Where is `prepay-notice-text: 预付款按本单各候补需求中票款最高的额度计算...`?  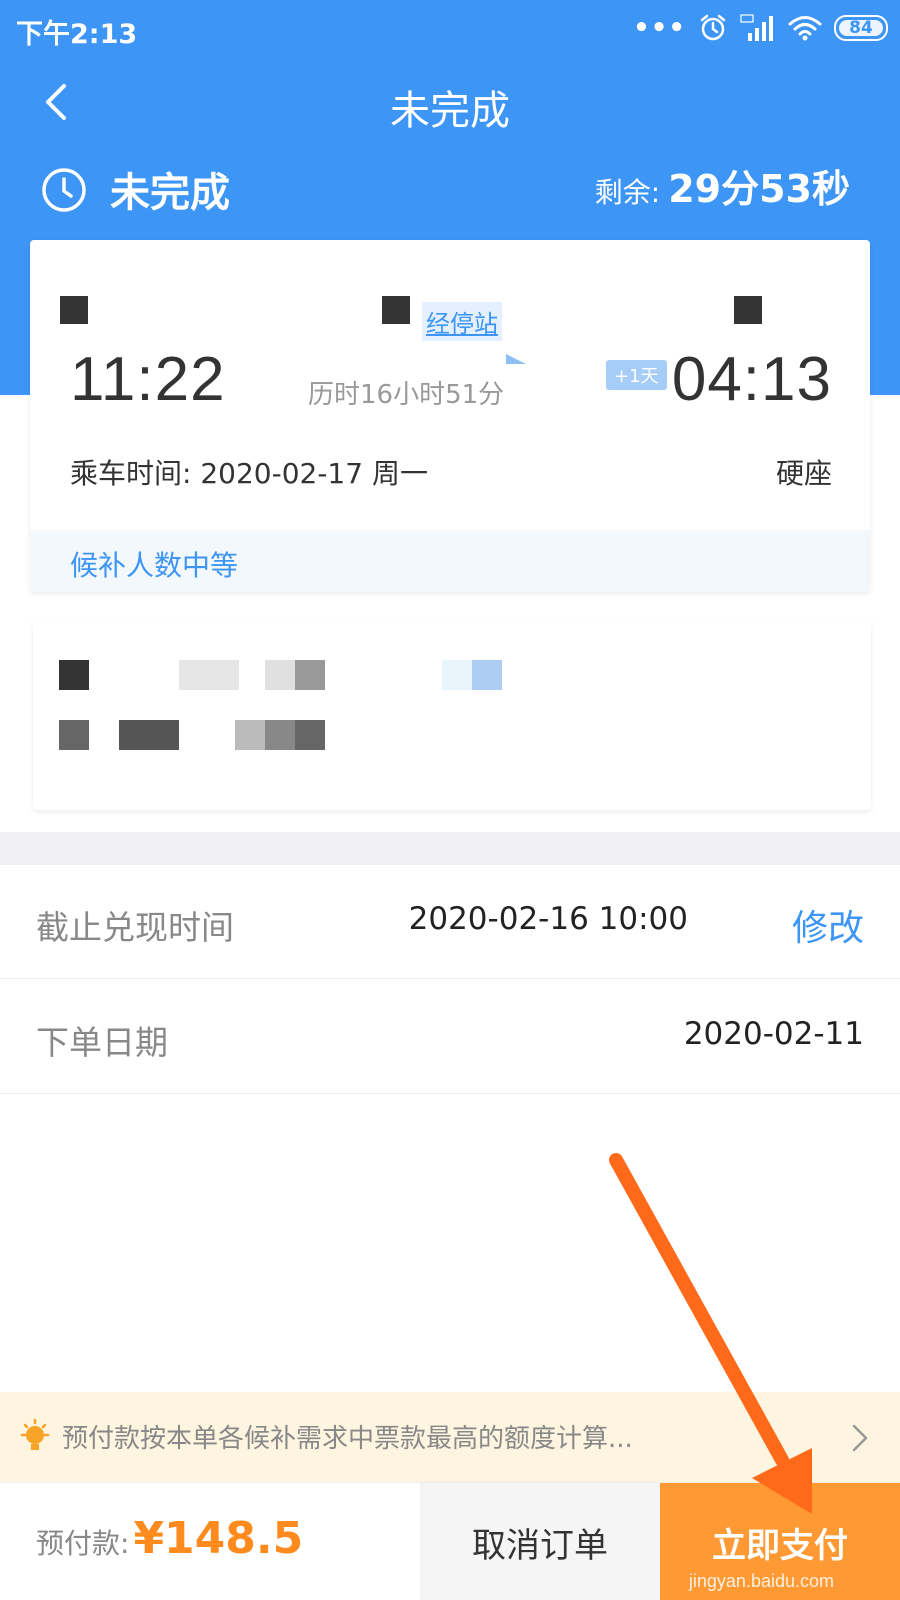
prepay-notice-text: 预付款按本单各候补需求中票款最高的额度计算... is located at coordinates (347, 1439).